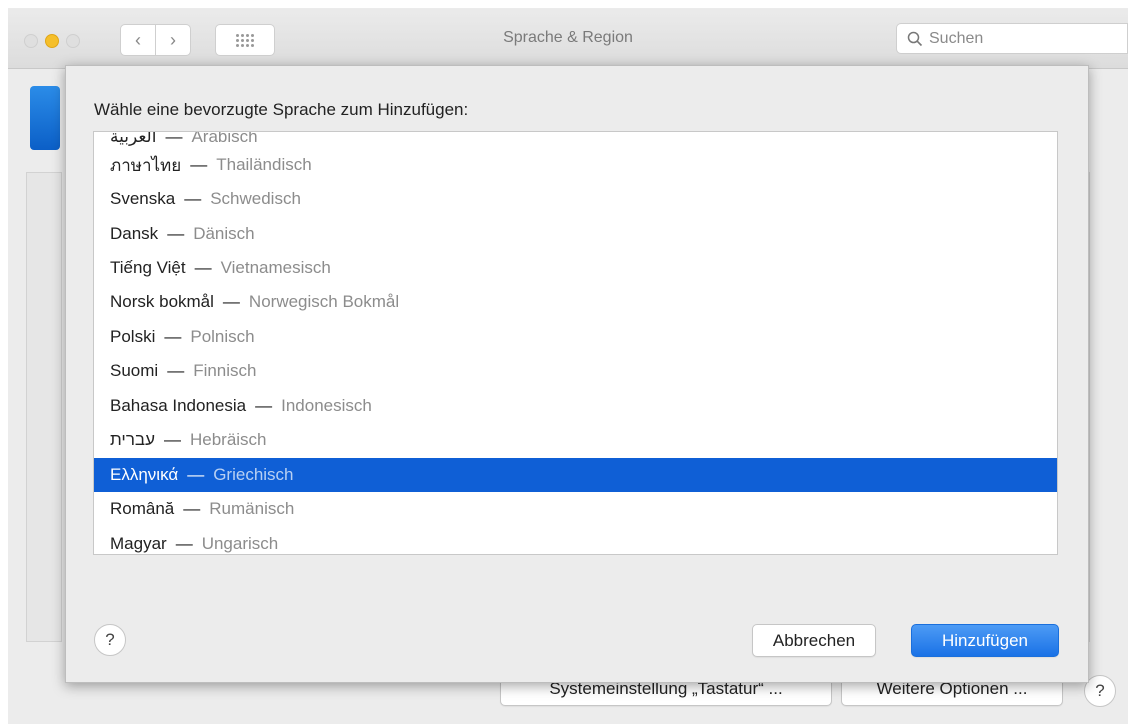  Describe the element at coordinates (148, 267) in the screenshot. I see `language-native-name: Tiếng Việt` at that location.